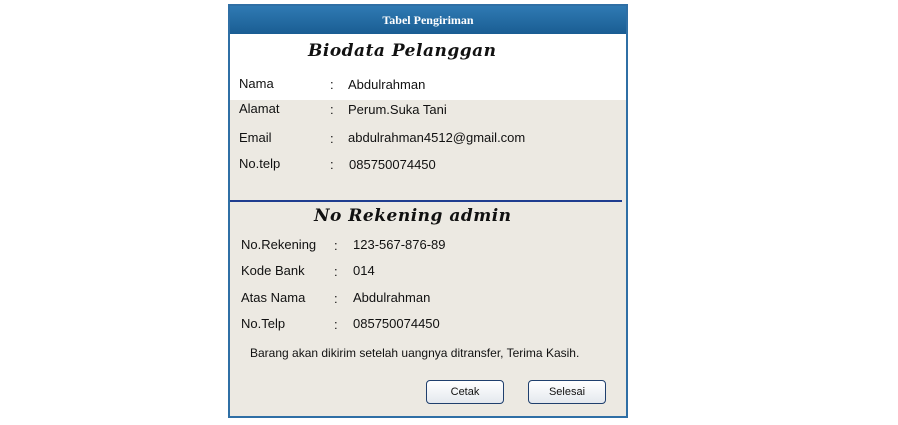 Image resolution: width=898 pixels, height=425 pixels. Describe the element at coordinates (392, 164) in the screenshot. I see `phone-value: 085750074450` at that location.